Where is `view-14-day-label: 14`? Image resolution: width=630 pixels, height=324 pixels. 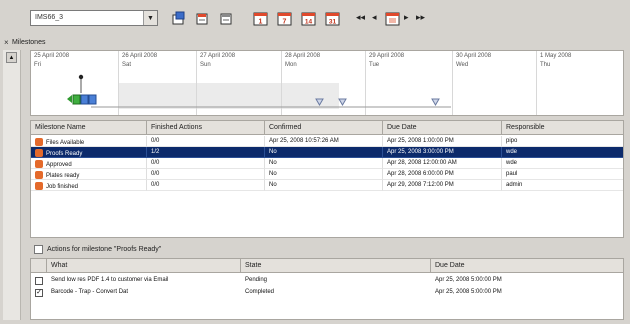 view-14-day-label: 14 is located at coordinates (309, 22).